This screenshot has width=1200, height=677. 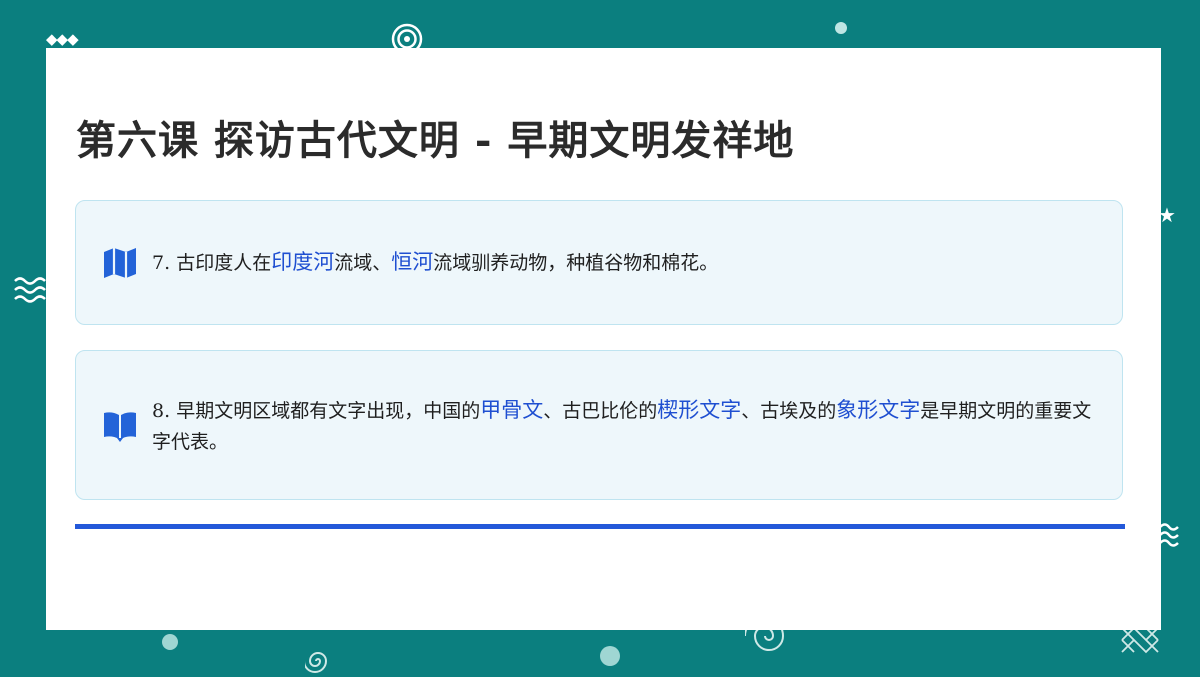 What do you see at coordinates (1169, 536) in the screenshot?
I see `waves-decoration-right` at bounding box center [1169, 536].